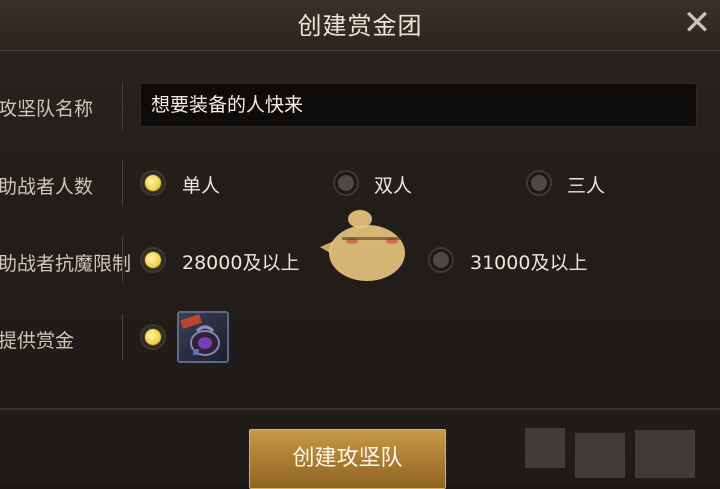 The image size is (720, 489). I want to click on create-team-button: 创建攻坚队, so click(347, 459).